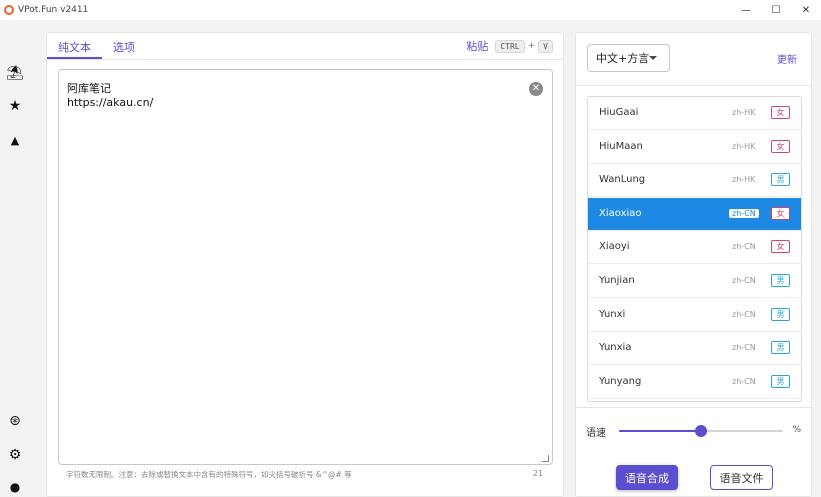 The width and height of the screenshot is (821, 497). What do you see at coordinates (619, 112) in the screenshot?
I see `voice-name: HiuGaai` at bounding box center [619, 112].